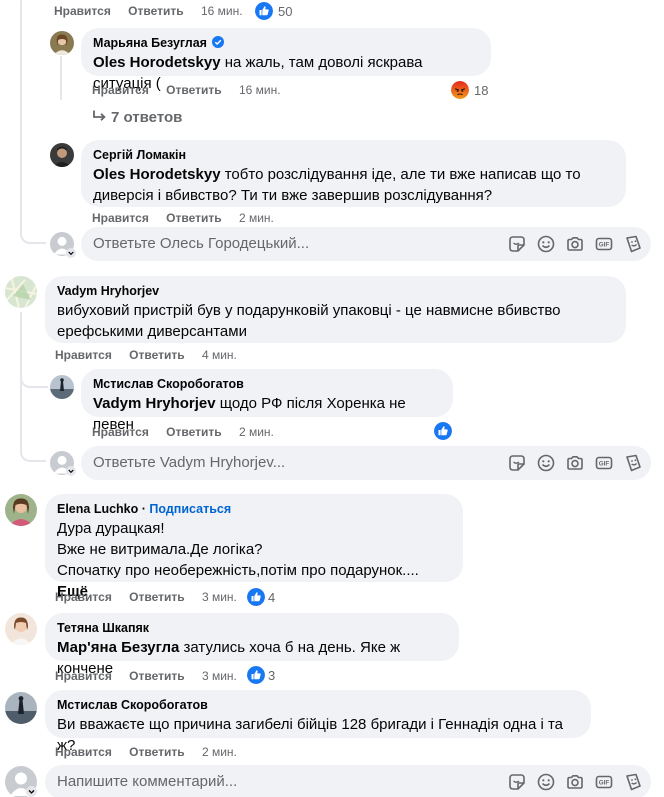 Image resolution: width=664 pixels, height=797 pixels. What do you see at coordinates (150, 43) in the screenshot?
I see `author-name: Марьяна Безуглая` at bounding box center [150, 43].